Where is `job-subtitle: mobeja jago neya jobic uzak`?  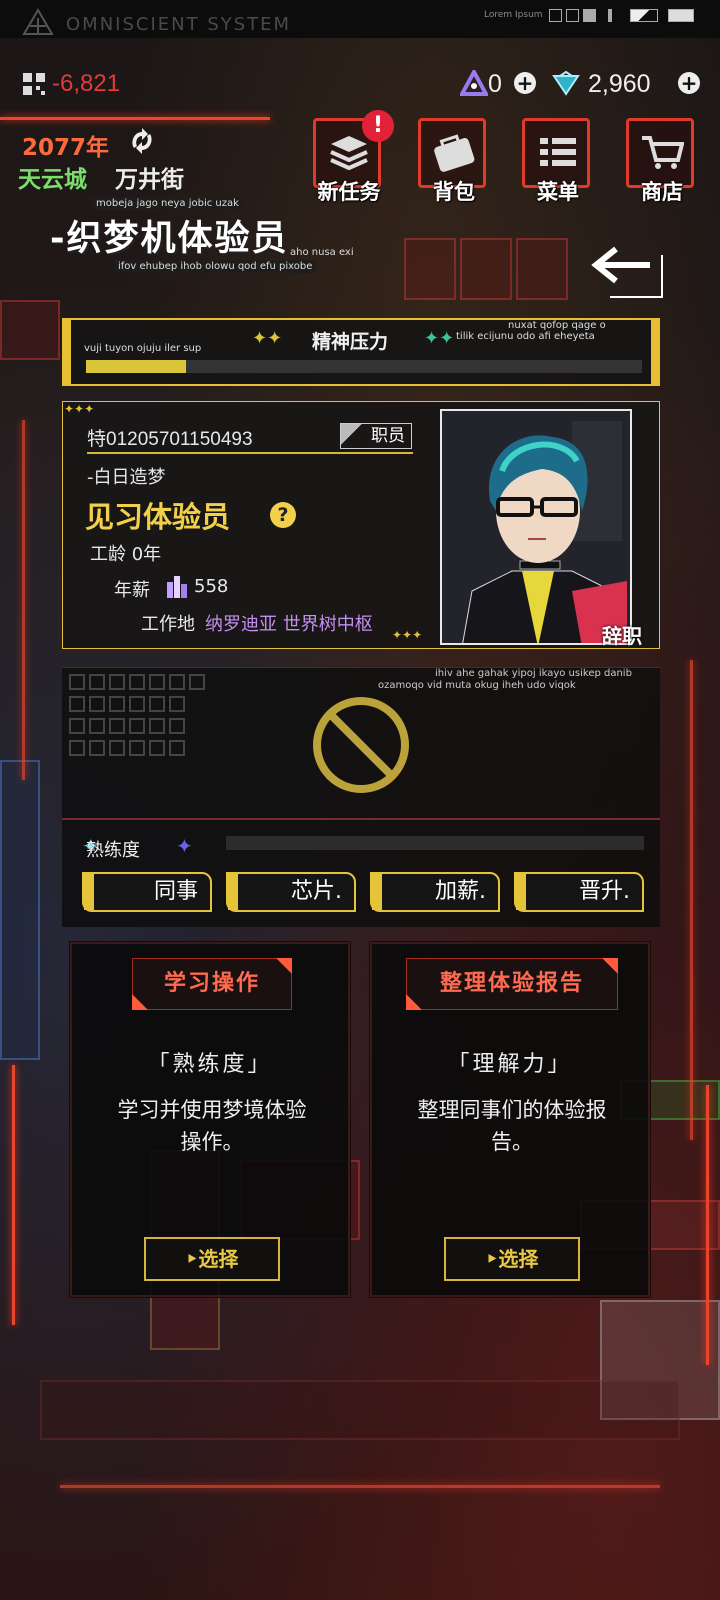
job-subtitle: mobeja jago neya jobic uzak is located at coordinates (167, 203).